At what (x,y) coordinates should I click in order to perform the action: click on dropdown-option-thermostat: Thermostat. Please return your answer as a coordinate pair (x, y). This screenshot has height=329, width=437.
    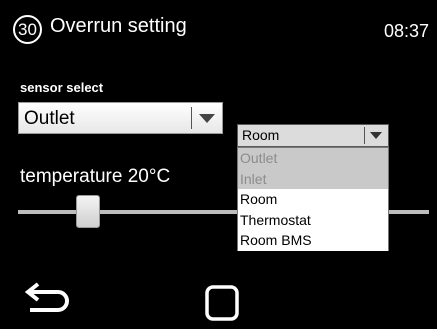
    Looking at the image, I should click on (313, 219).